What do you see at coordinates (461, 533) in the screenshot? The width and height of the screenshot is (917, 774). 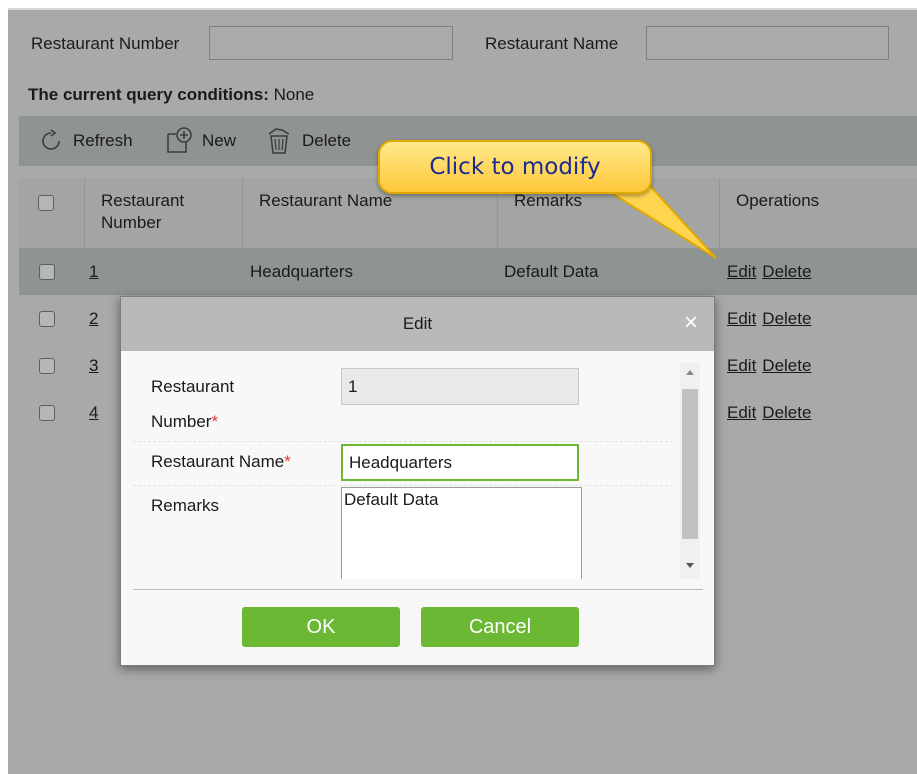 I see `remarks-field: Default Data` at bounding box center [461, 533].